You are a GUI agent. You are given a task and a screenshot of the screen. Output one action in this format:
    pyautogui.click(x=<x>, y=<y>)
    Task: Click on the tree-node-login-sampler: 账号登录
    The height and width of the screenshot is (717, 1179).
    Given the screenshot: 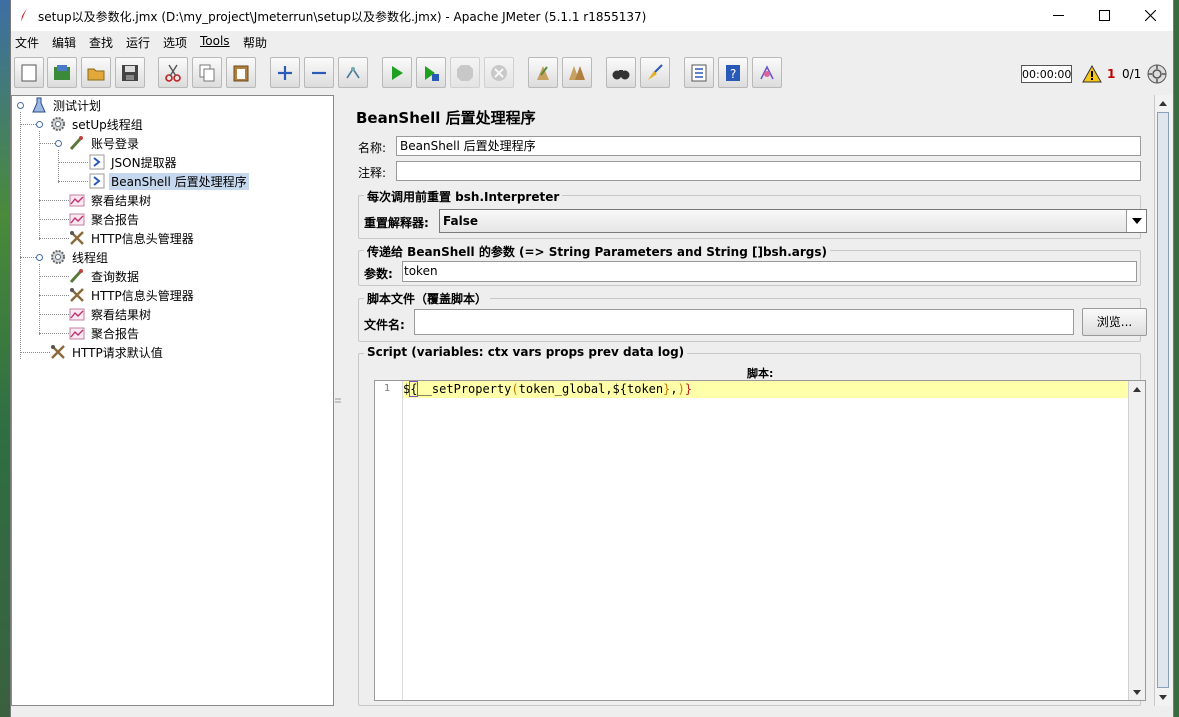 What is the action you would take?
    pyautogui.click(x=104, y=143)
    